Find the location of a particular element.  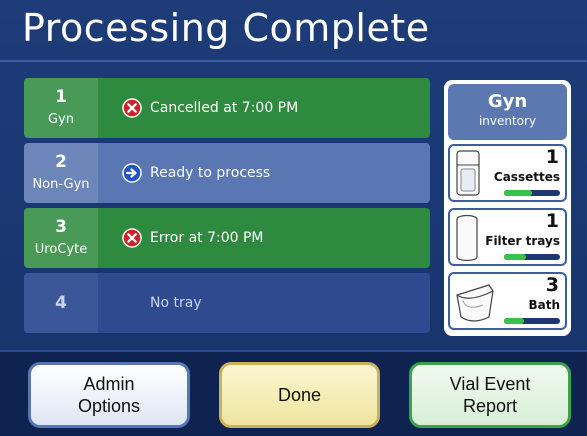

vial-event-report-button: Vial Event Report is located at coordinates (490, 395).